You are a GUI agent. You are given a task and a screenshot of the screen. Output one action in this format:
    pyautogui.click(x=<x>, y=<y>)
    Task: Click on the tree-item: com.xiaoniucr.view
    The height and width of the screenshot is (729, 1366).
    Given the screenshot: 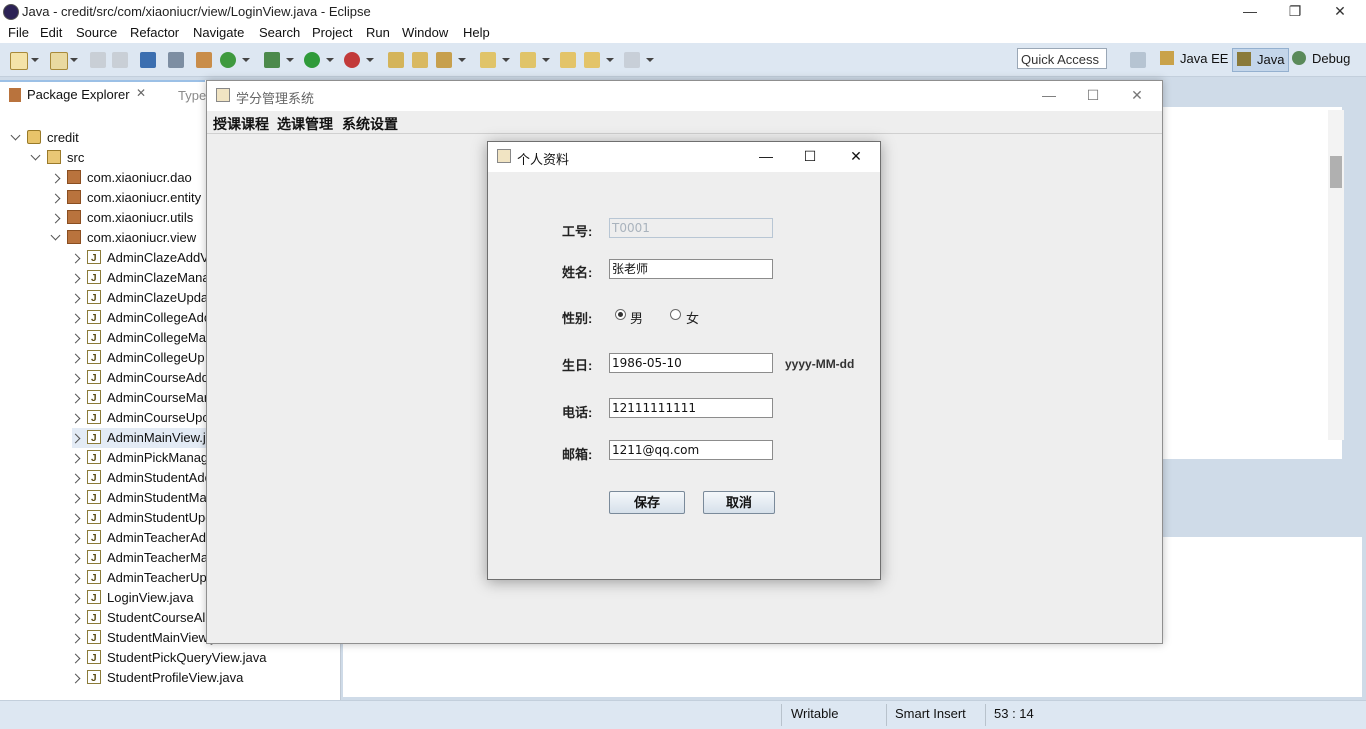 What is the action you would take?
    pyautogui.click(x=123, y=238)
    